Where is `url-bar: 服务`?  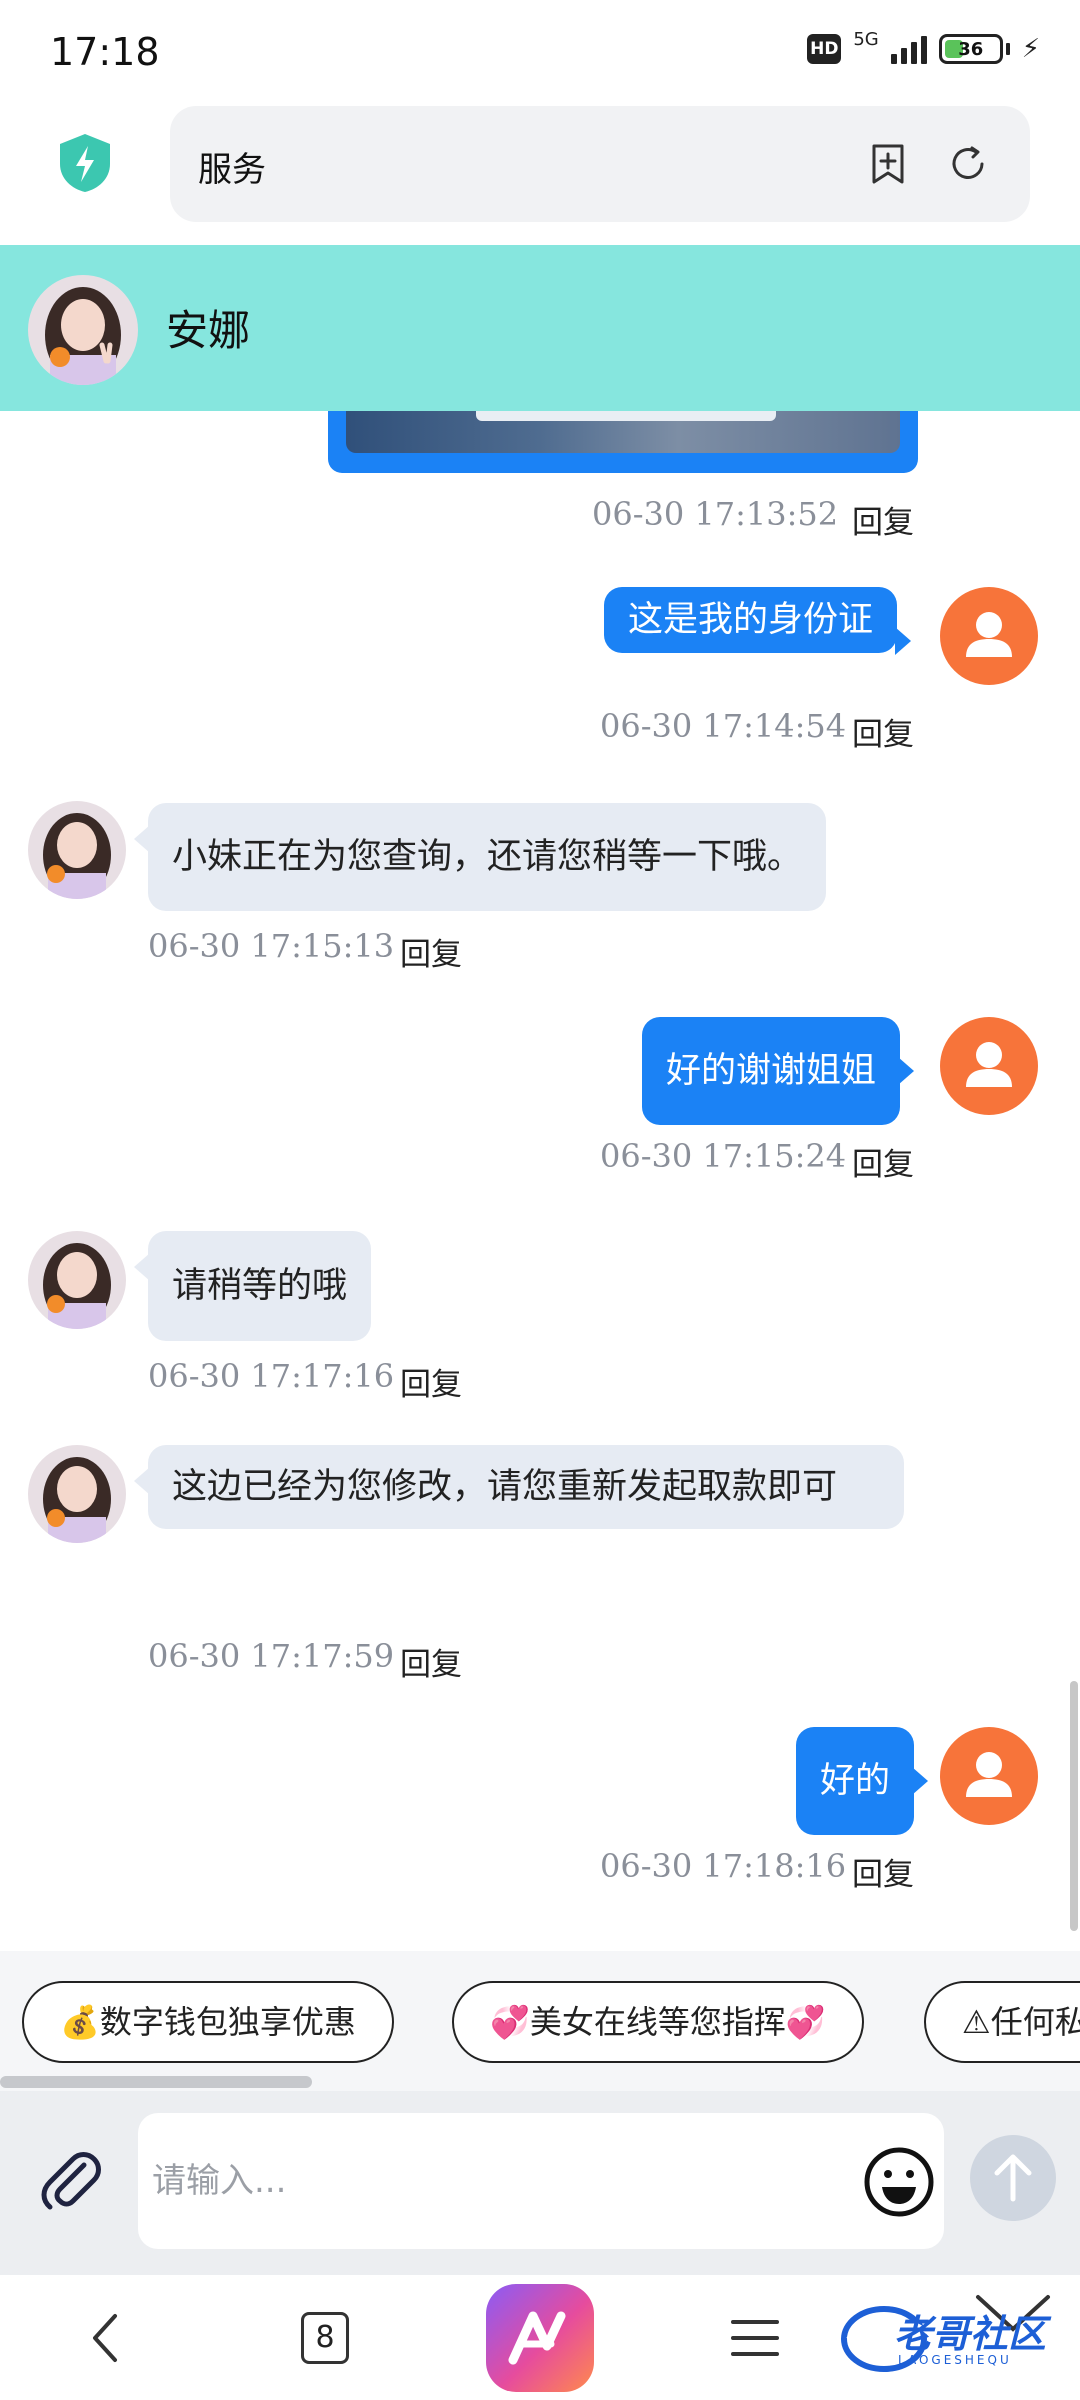
url-bar: 服务 is located at coordinates (600, 164).